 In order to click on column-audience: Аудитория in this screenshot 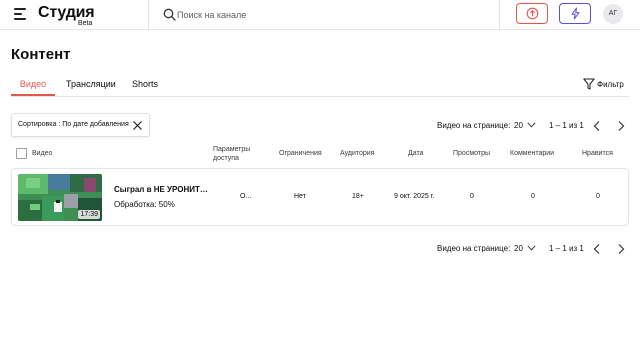, I will do `click(357, 153)`.